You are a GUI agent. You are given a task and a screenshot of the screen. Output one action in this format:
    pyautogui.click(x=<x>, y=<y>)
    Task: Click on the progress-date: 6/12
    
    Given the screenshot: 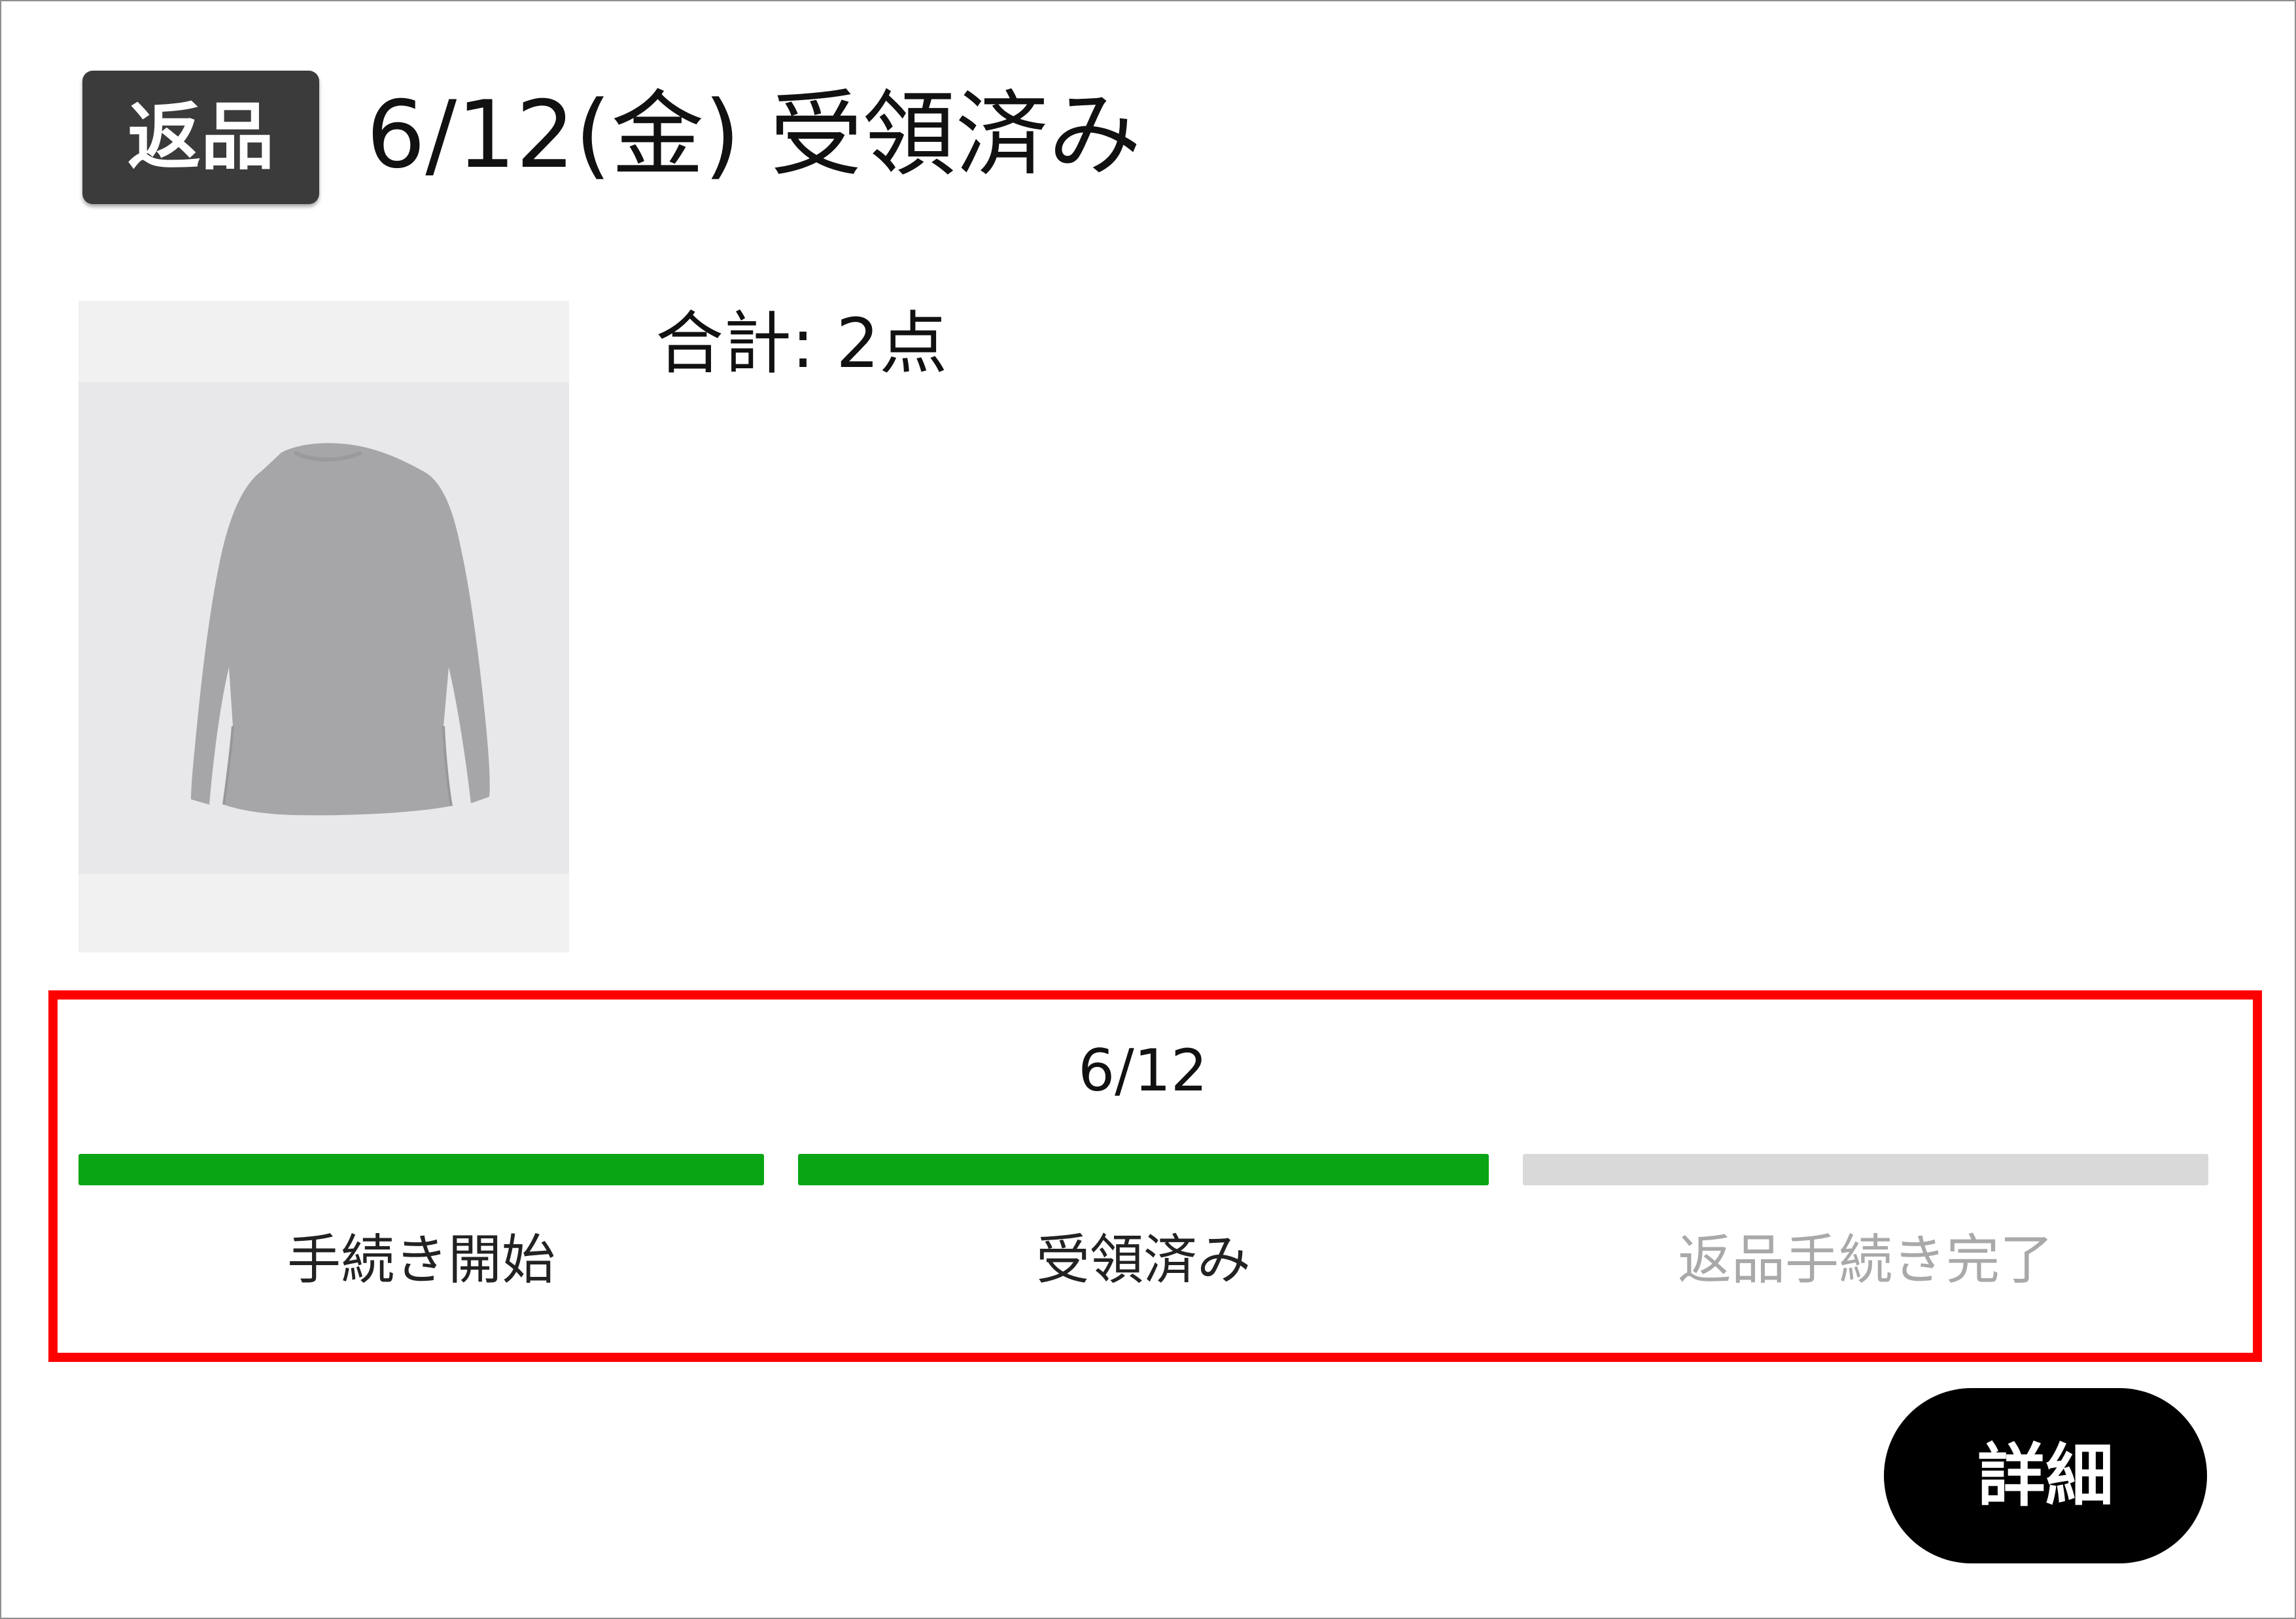 What is the action you would take?
    pyautogui.click(x=1143, y=1070)
    